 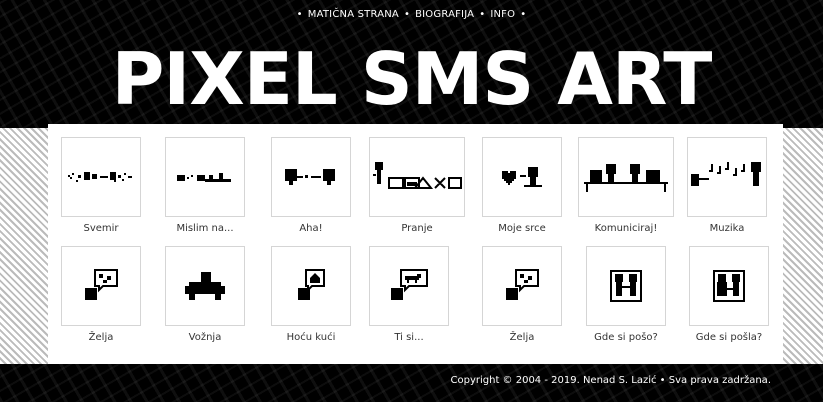 I want to click on gallery-item: Vožnja, so click(x=205, y=294).